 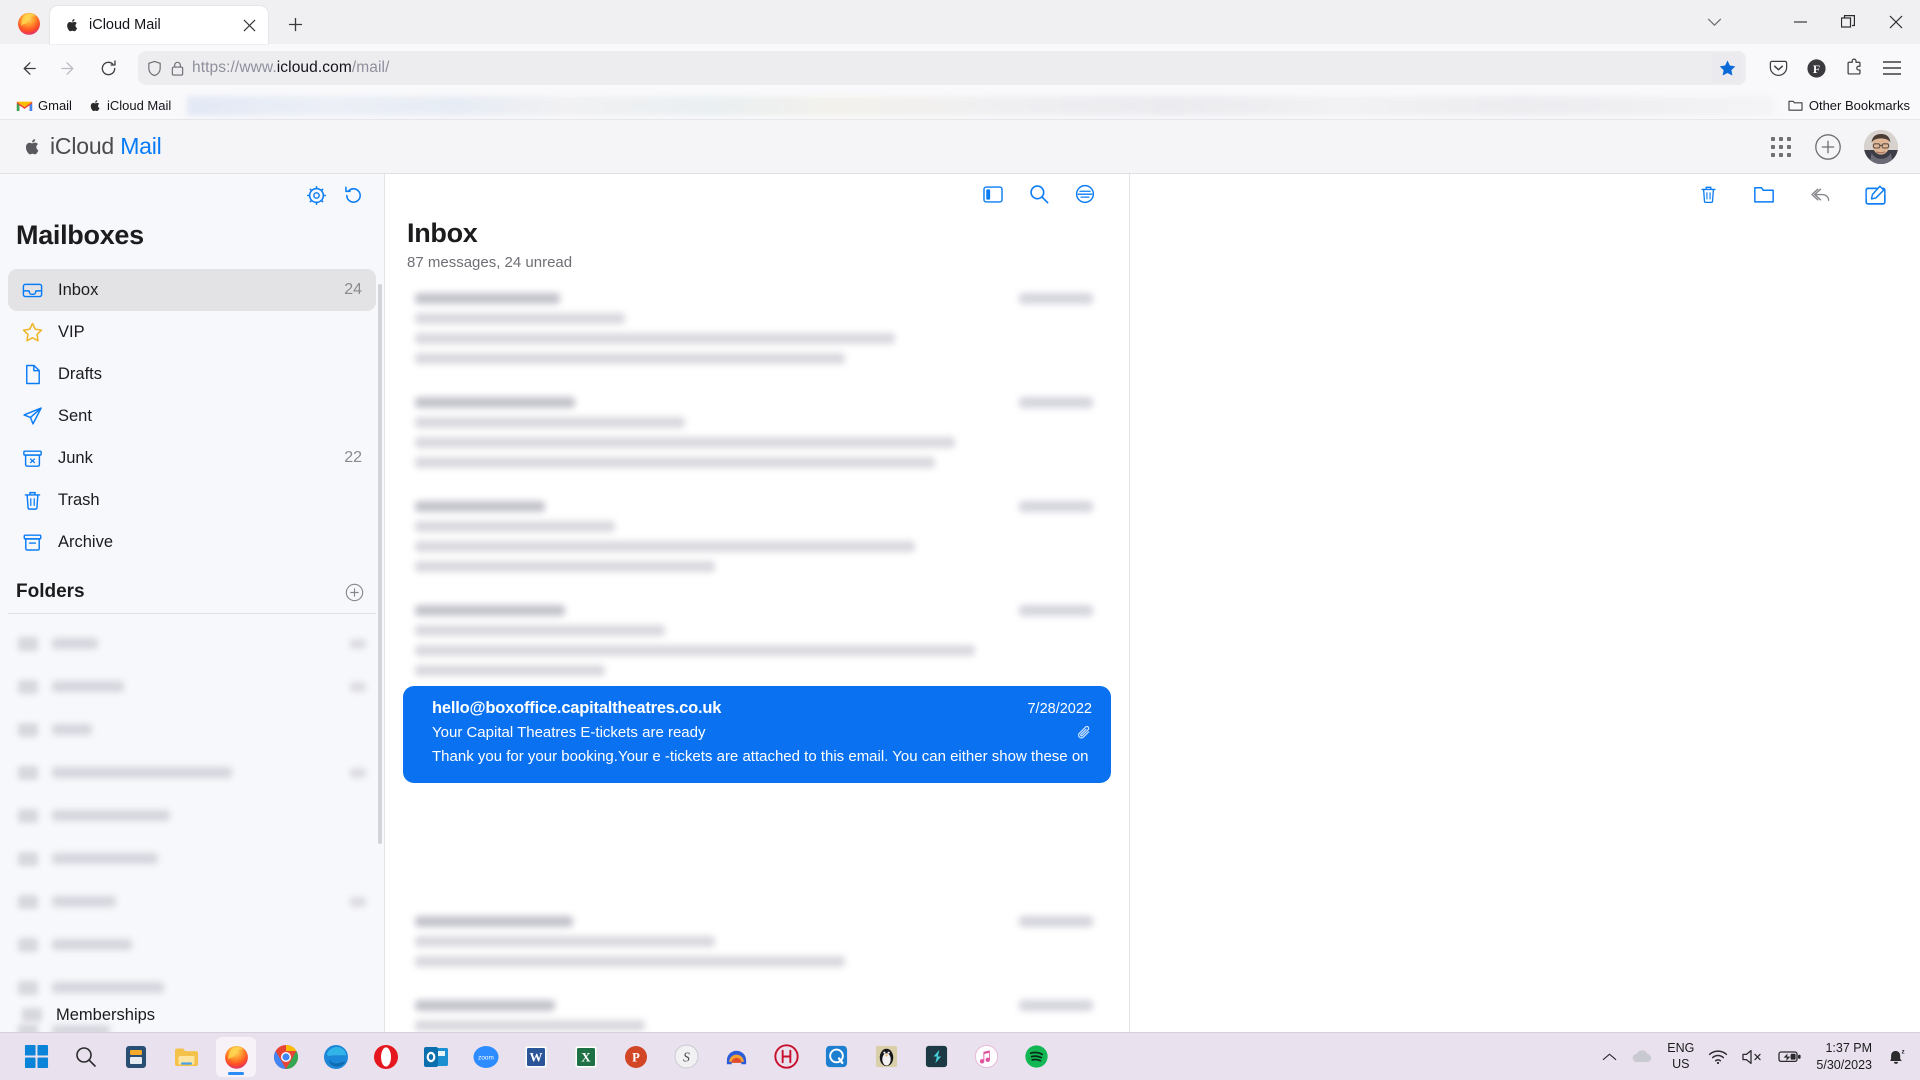 What do you see at coordinates (192, 195) in the screenshot?
I see `sidebar-tools` at bounding box center [192, 195].